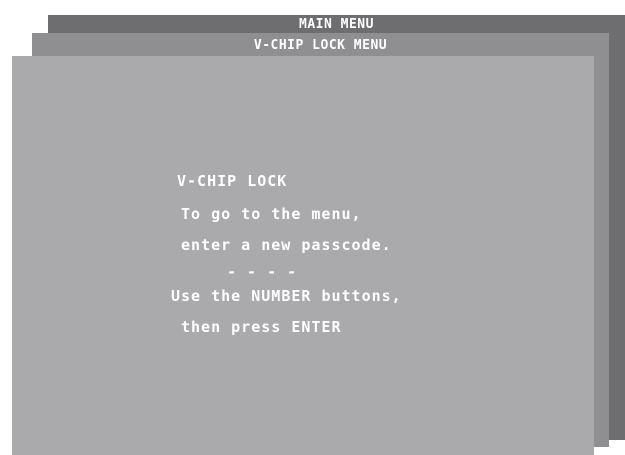 The image size is (625, 455). What do you see at coordinates (336, 24) in the screenshot?
I see `main-menu-title: MAIN MENU` at bounding box center [336, 24].